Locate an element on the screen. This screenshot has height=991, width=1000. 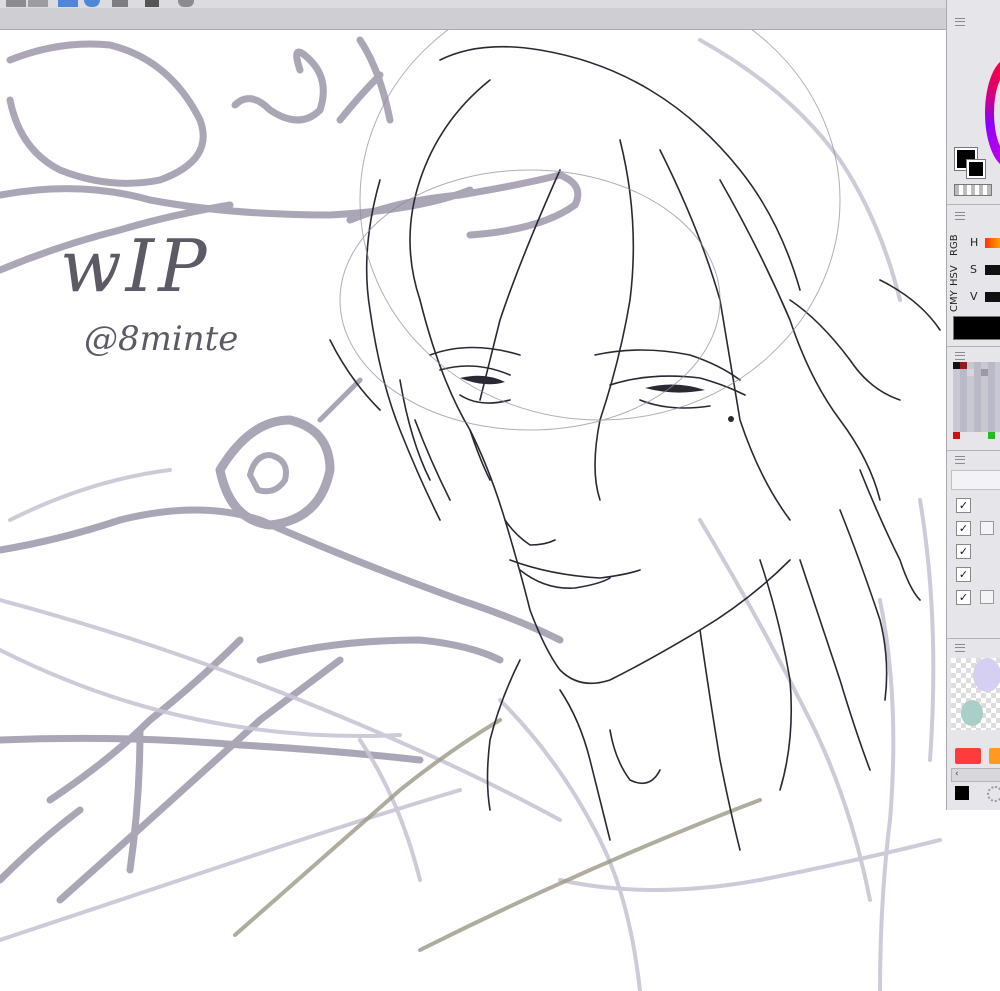
tab-rgb: RGB is located at coordinates (954, 245).